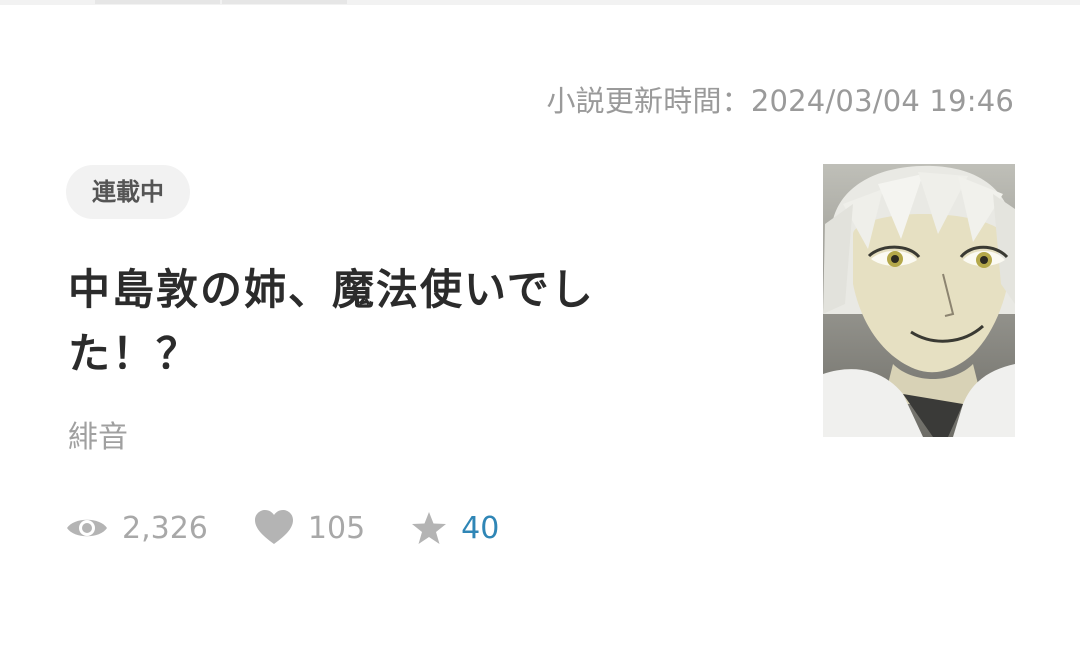 This screenshot has width=1080, height=654. Describe the element at coordinates (780, 101) in the screenshot. I see `update-time: 小説更新時間：2024/03/04 19:46` at that location.